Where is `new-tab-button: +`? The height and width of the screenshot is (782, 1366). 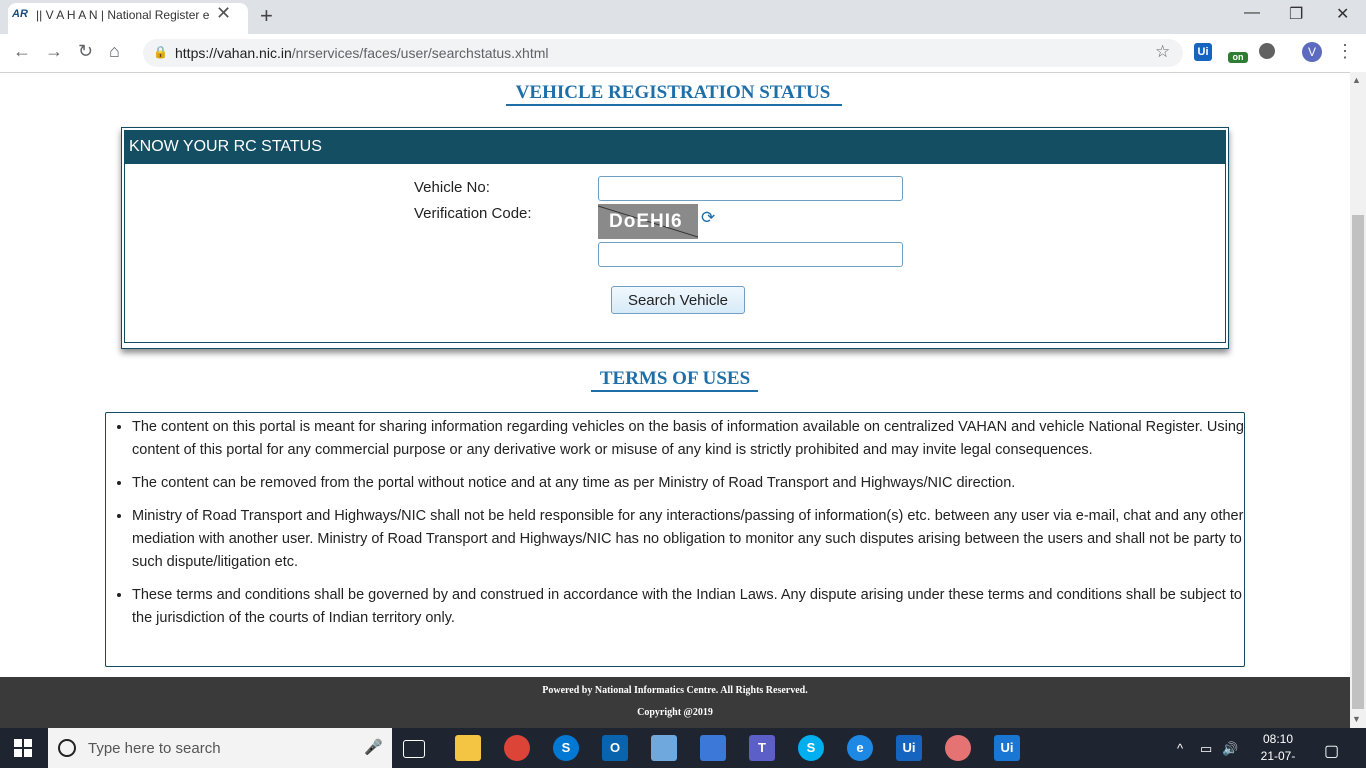 new-tab-button: + is located at coordinates (266, 16).